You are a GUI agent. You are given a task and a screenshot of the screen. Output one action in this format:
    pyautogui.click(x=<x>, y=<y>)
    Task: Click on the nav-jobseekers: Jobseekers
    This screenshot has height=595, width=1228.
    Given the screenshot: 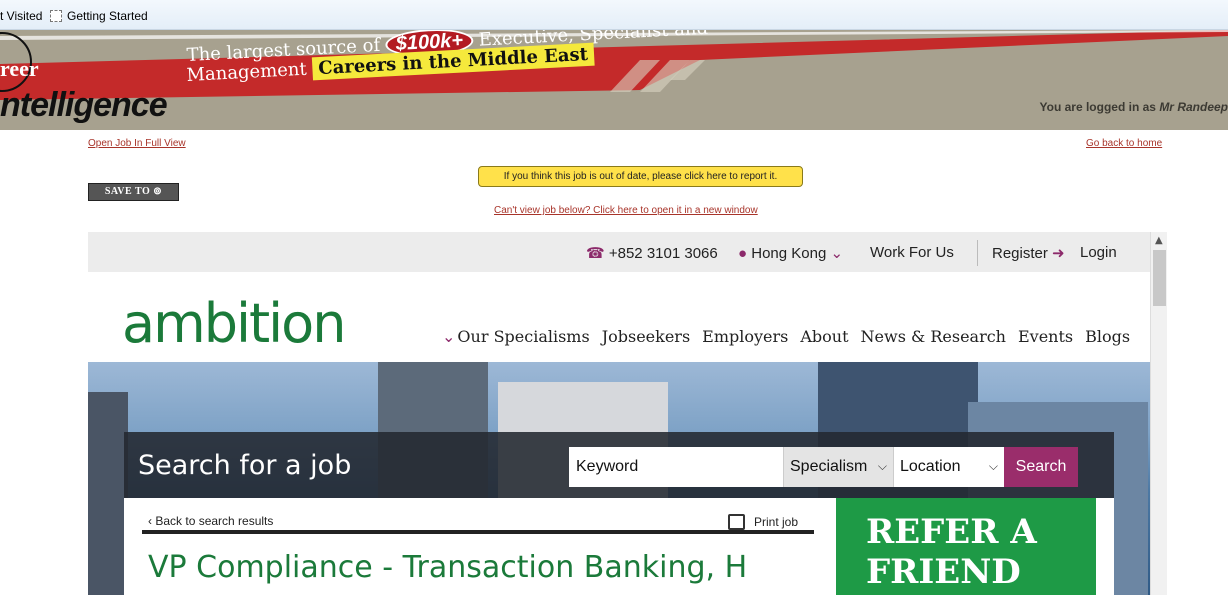 What is the action you would take?
    pyautogui.click(x=646, y=336)
    